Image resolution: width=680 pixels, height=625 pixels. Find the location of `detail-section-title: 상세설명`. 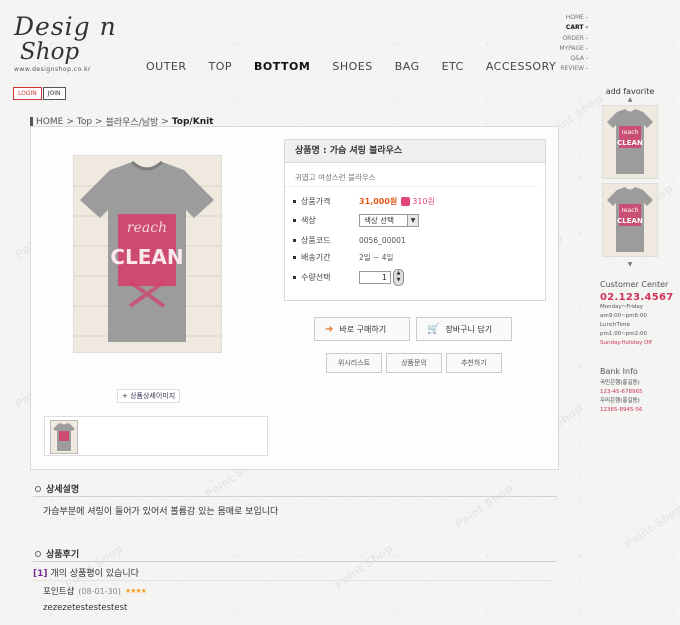

detail-section-title: 상세설명 is located at coordinates (57, 488).